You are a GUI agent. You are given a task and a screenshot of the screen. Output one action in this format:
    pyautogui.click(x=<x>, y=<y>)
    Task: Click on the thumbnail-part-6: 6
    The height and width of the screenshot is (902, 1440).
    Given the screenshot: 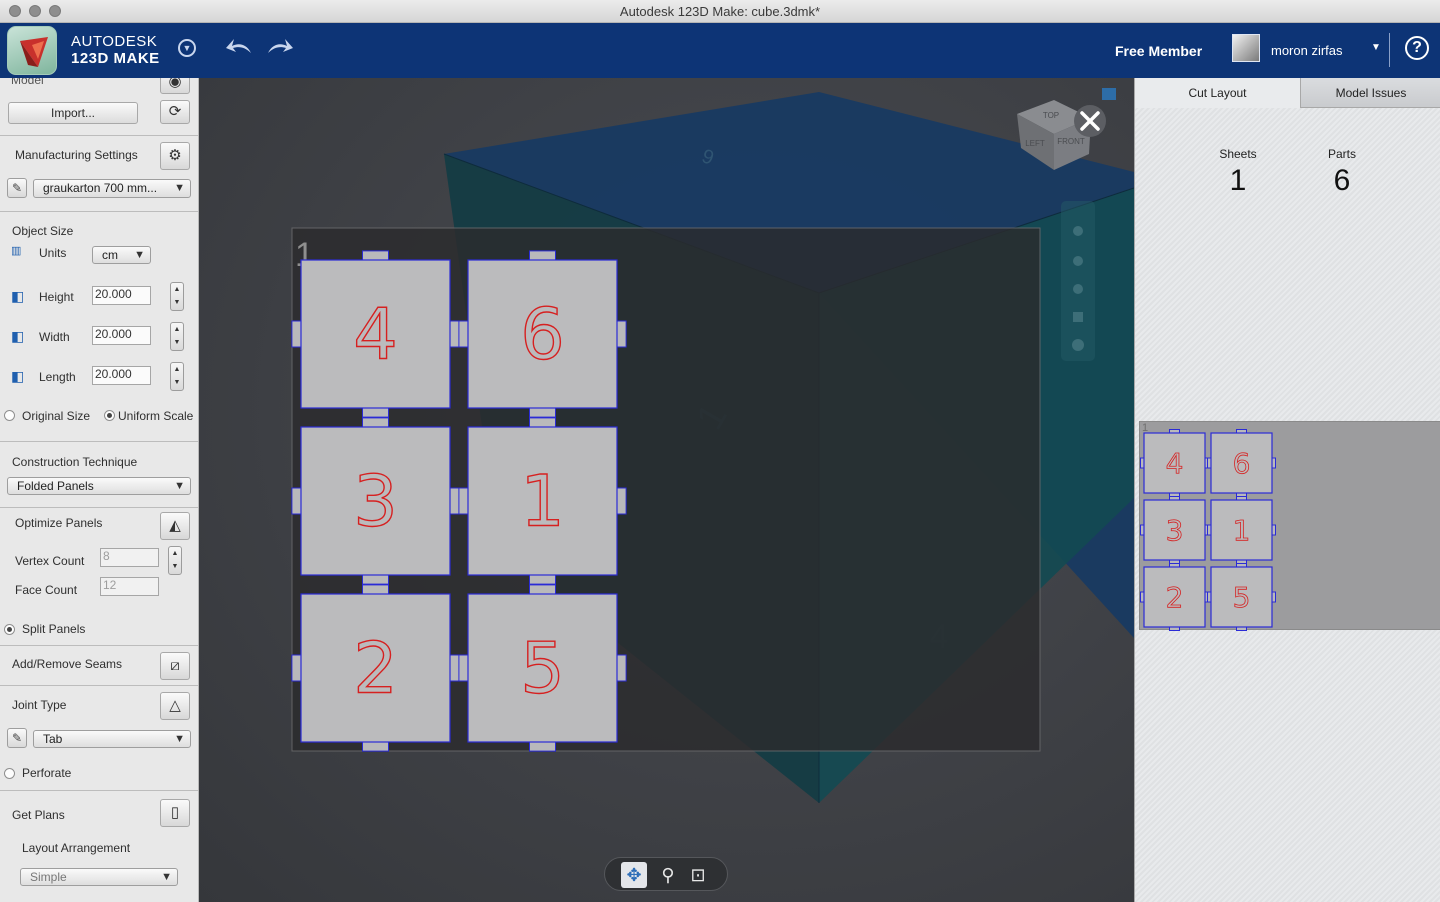 What is the action you would take?
    pyautogui.click(x=1241, y=463)
    